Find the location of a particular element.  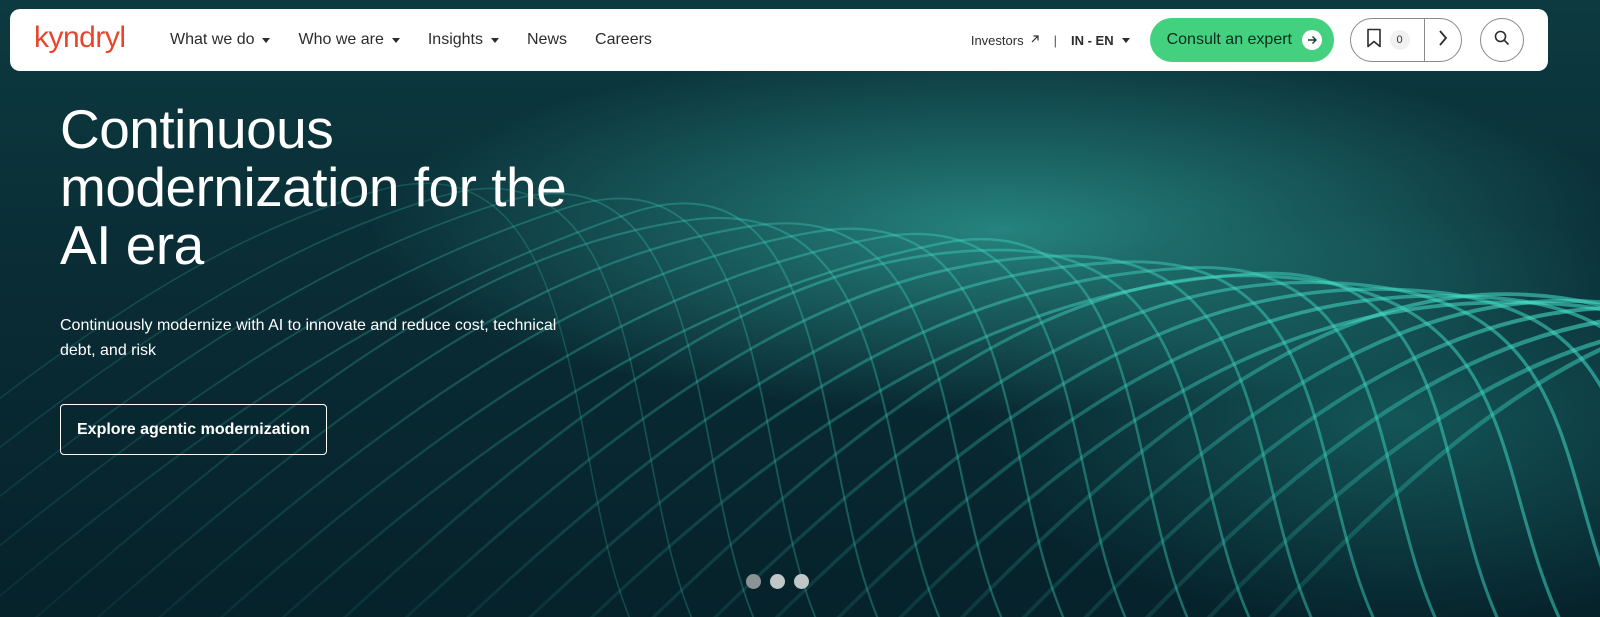

search-button is located at coordinates (1502, 40).